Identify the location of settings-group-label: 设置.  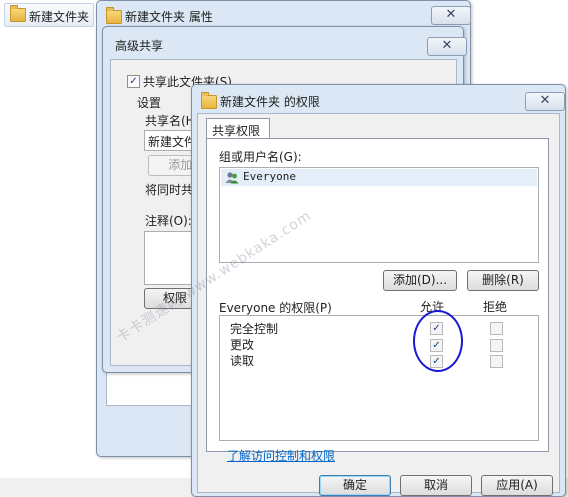
(149, 103).